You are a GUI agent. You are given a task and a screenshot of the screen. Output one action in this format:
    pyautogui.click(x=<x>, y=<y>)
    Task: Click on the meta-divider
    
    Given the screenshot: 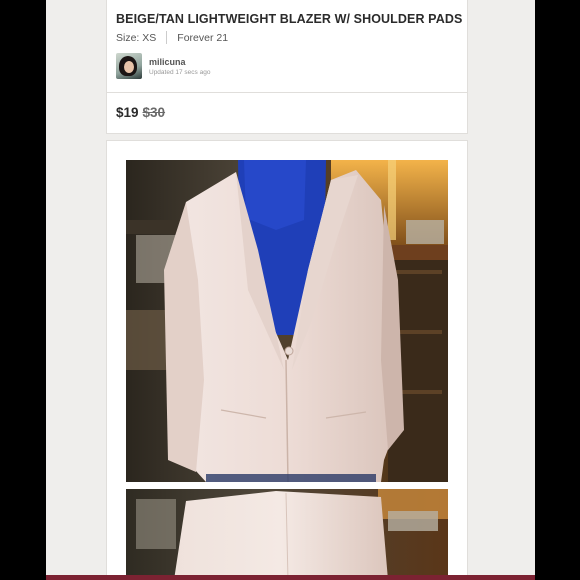 What is the action you would take?
    pyautogui.click(x=167, y=37)
    